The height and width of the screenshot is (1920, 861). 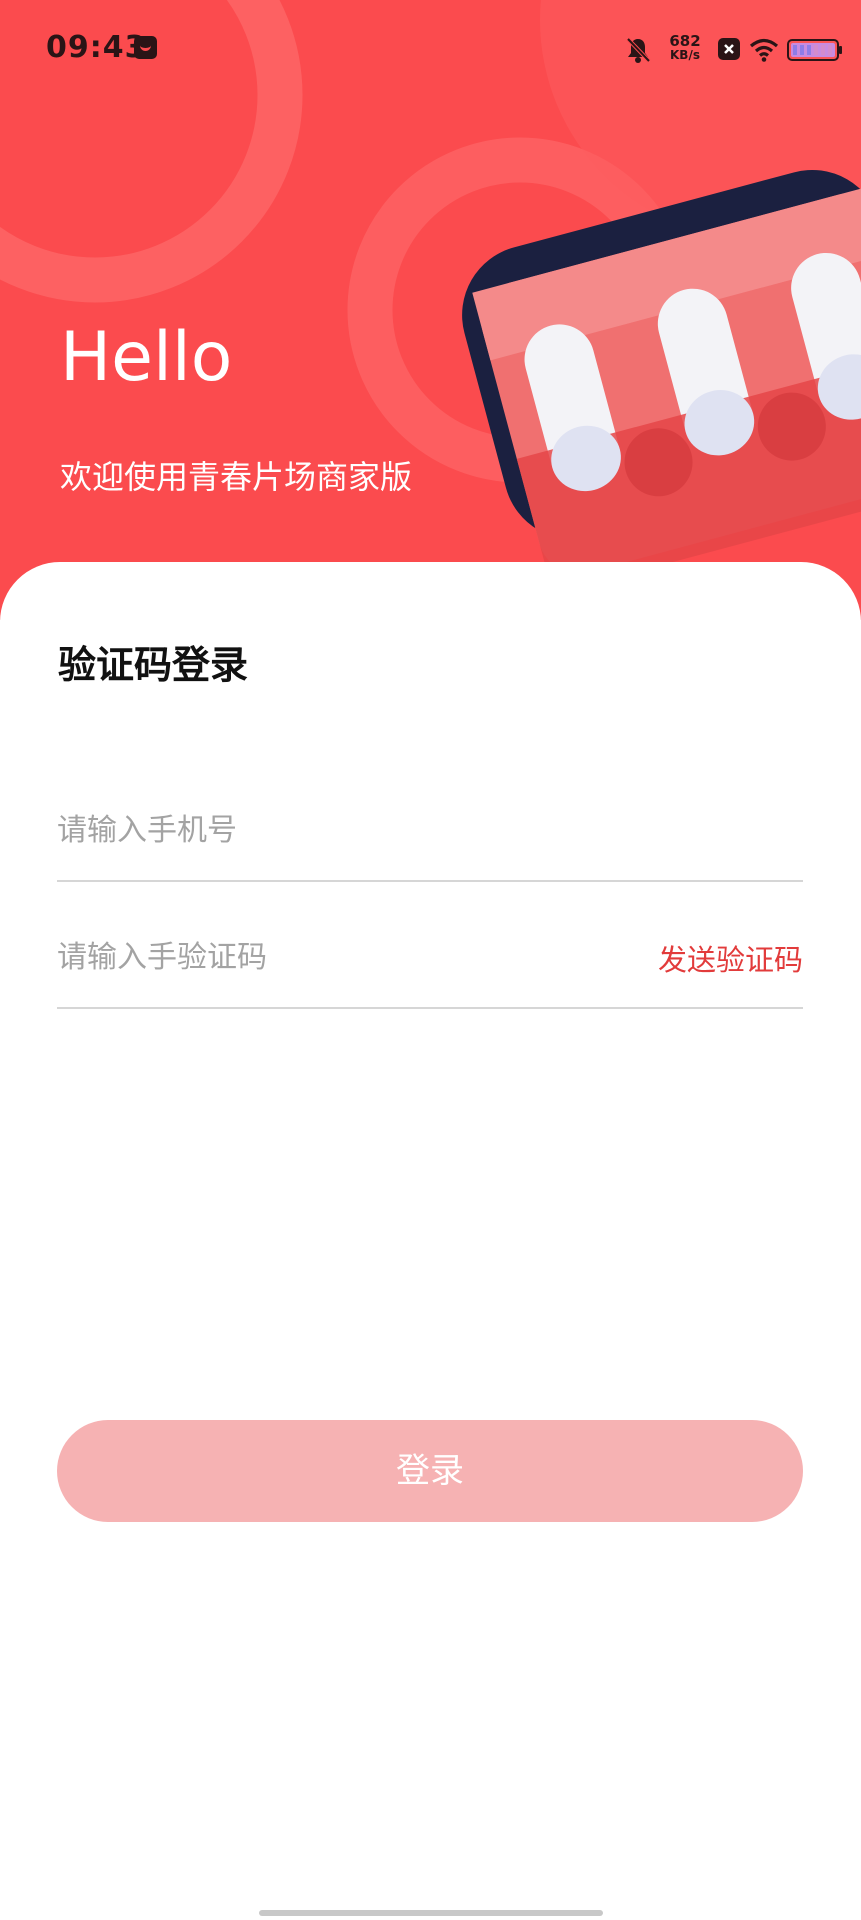 I want to click on verification-code-field: 发送验证码, so click(x=430, y=958).